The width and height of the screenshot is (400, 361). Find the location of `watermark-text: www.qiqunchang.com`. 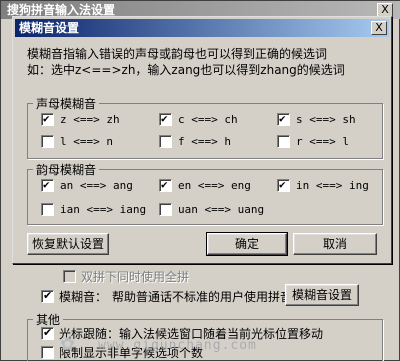

watermark-text: www.qiqunchang.com is located at coordinates (177, 345).